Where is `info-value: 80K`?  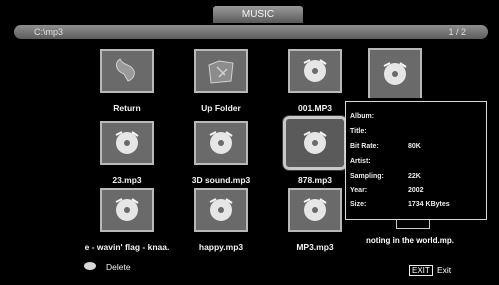 info-value: 80K is located at coordinates (414, 146).